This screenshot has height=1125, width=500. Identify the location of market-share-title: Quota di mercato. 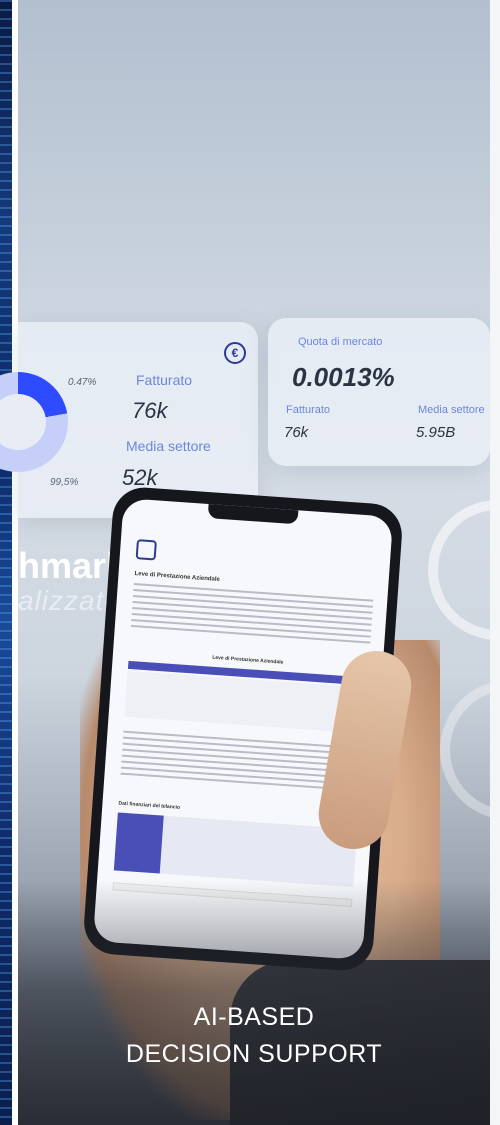
(340, 342).